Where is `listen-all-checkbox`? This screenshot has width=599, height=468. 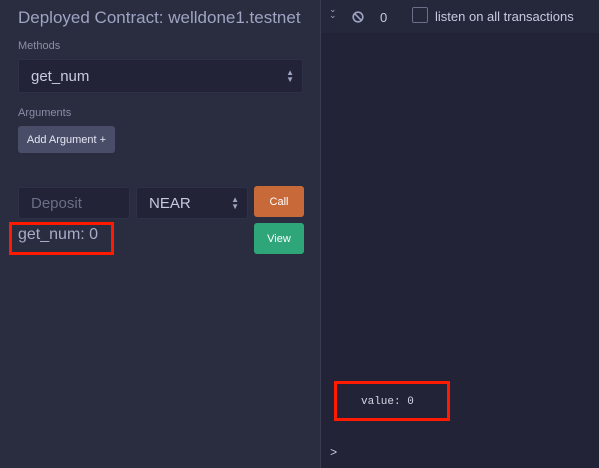 listen-all-checkbox is located at coordinates (420, 15).